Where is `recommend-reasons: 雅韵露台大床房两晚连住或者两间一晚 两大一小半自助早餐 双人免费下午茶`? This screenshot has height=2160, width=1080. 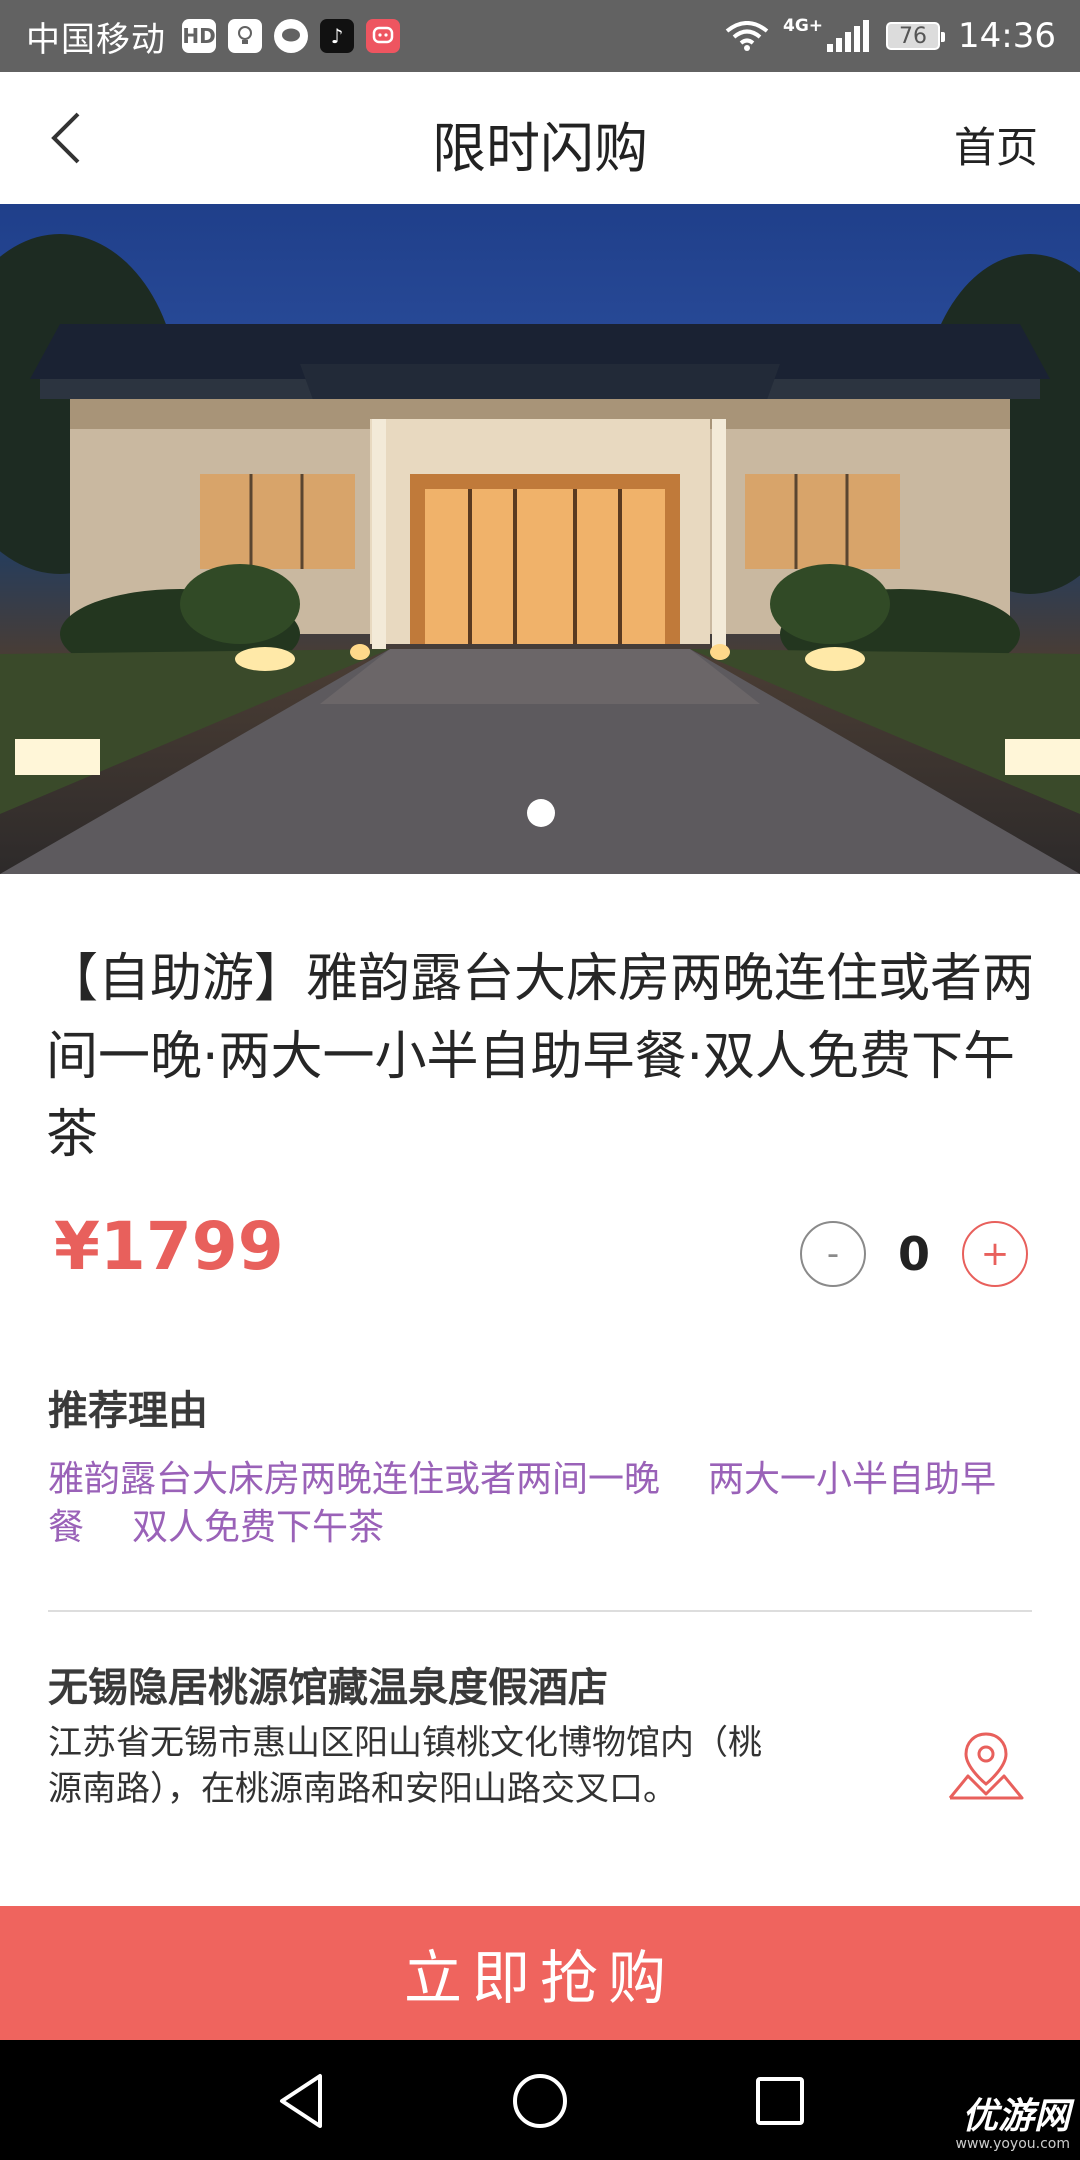 recommend-reasons: 雅韵露台大床房两晚连住或者两间一晚 两大一小半自助早餐 双人免费下午茶 is located at coordinates (538, 1504).